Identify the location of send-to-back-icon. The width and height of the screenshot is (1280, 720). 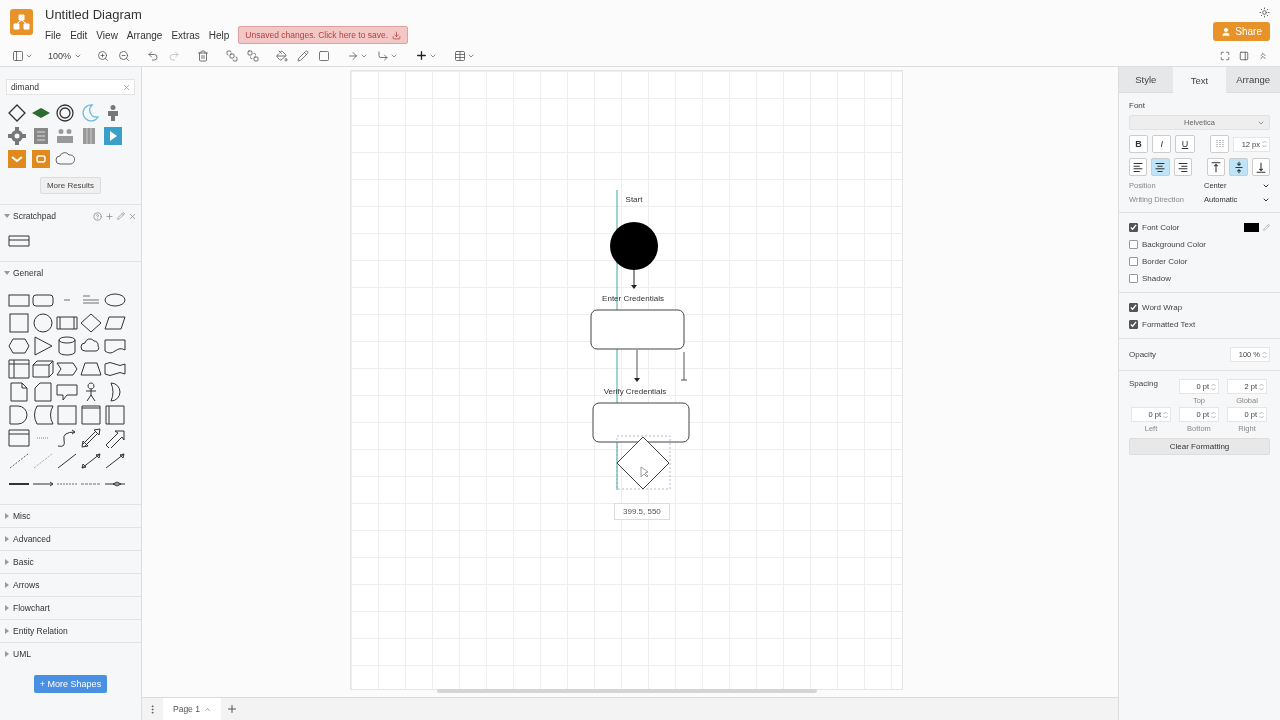
(253, 55).